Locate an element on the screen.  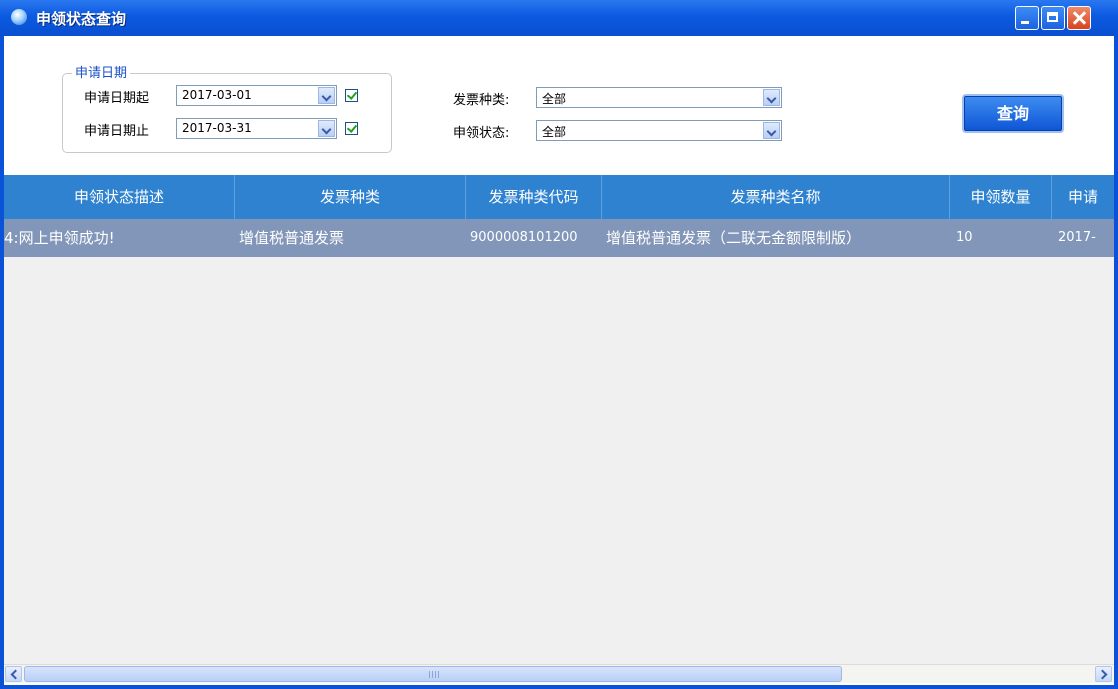
date-end-value: 2017-03-31 is located at coordinates (217, 128).